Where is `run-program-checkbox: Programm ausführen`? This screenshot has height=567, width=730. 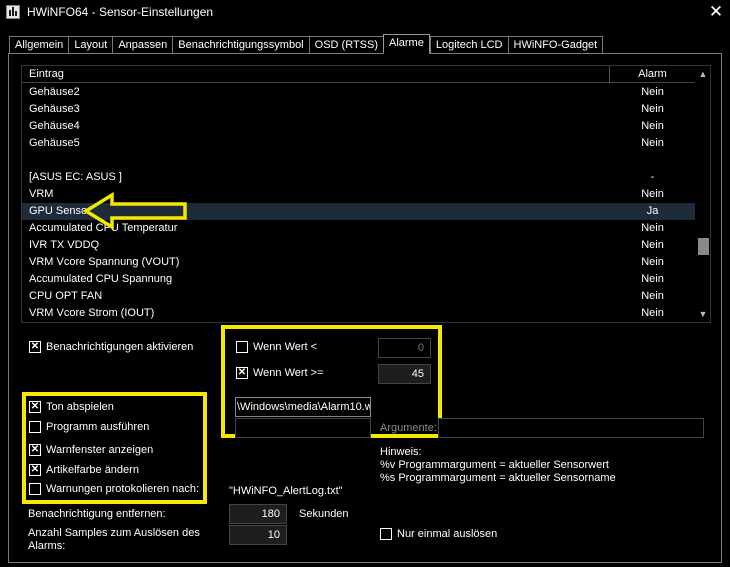
run-program-checkbox: Programm ausführen is located at coordinates (89, 427).